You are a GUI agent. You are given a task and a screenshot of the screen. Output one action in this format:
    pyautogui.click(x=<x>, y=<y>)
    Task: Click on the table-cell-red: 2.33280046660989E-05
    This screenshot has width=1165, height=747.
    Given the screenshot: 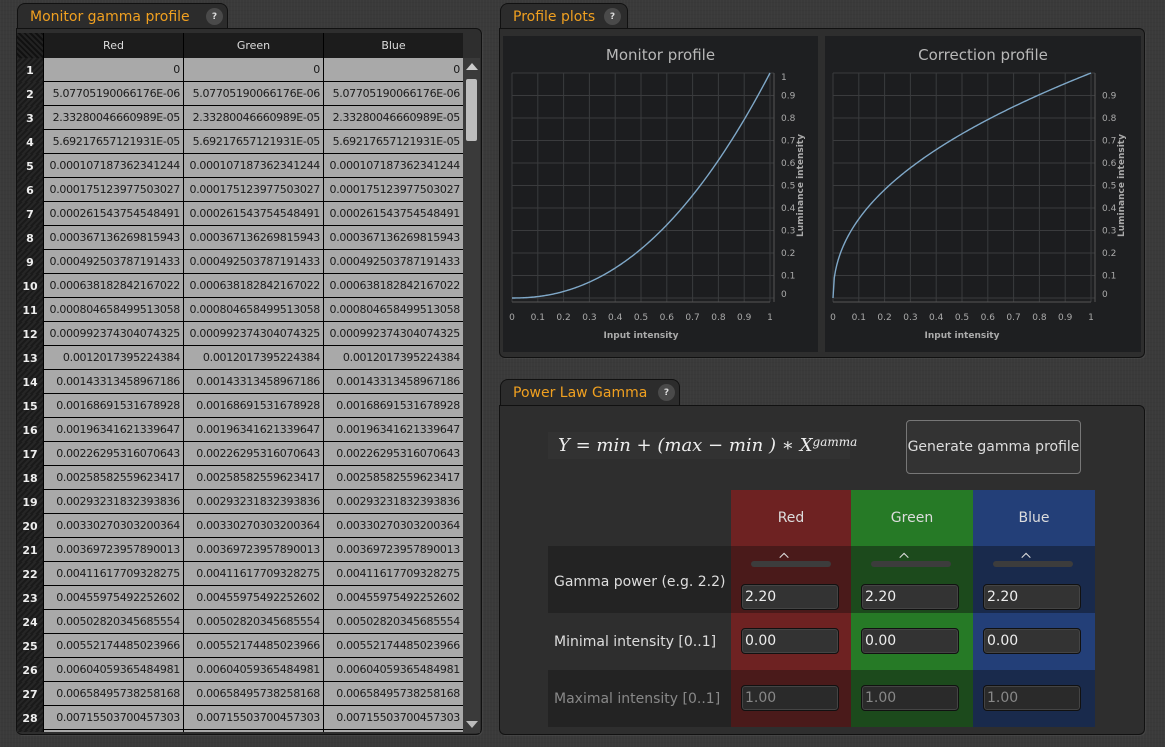 What is the action you would take?
    pyautogui.click(x=113, y=118)
    